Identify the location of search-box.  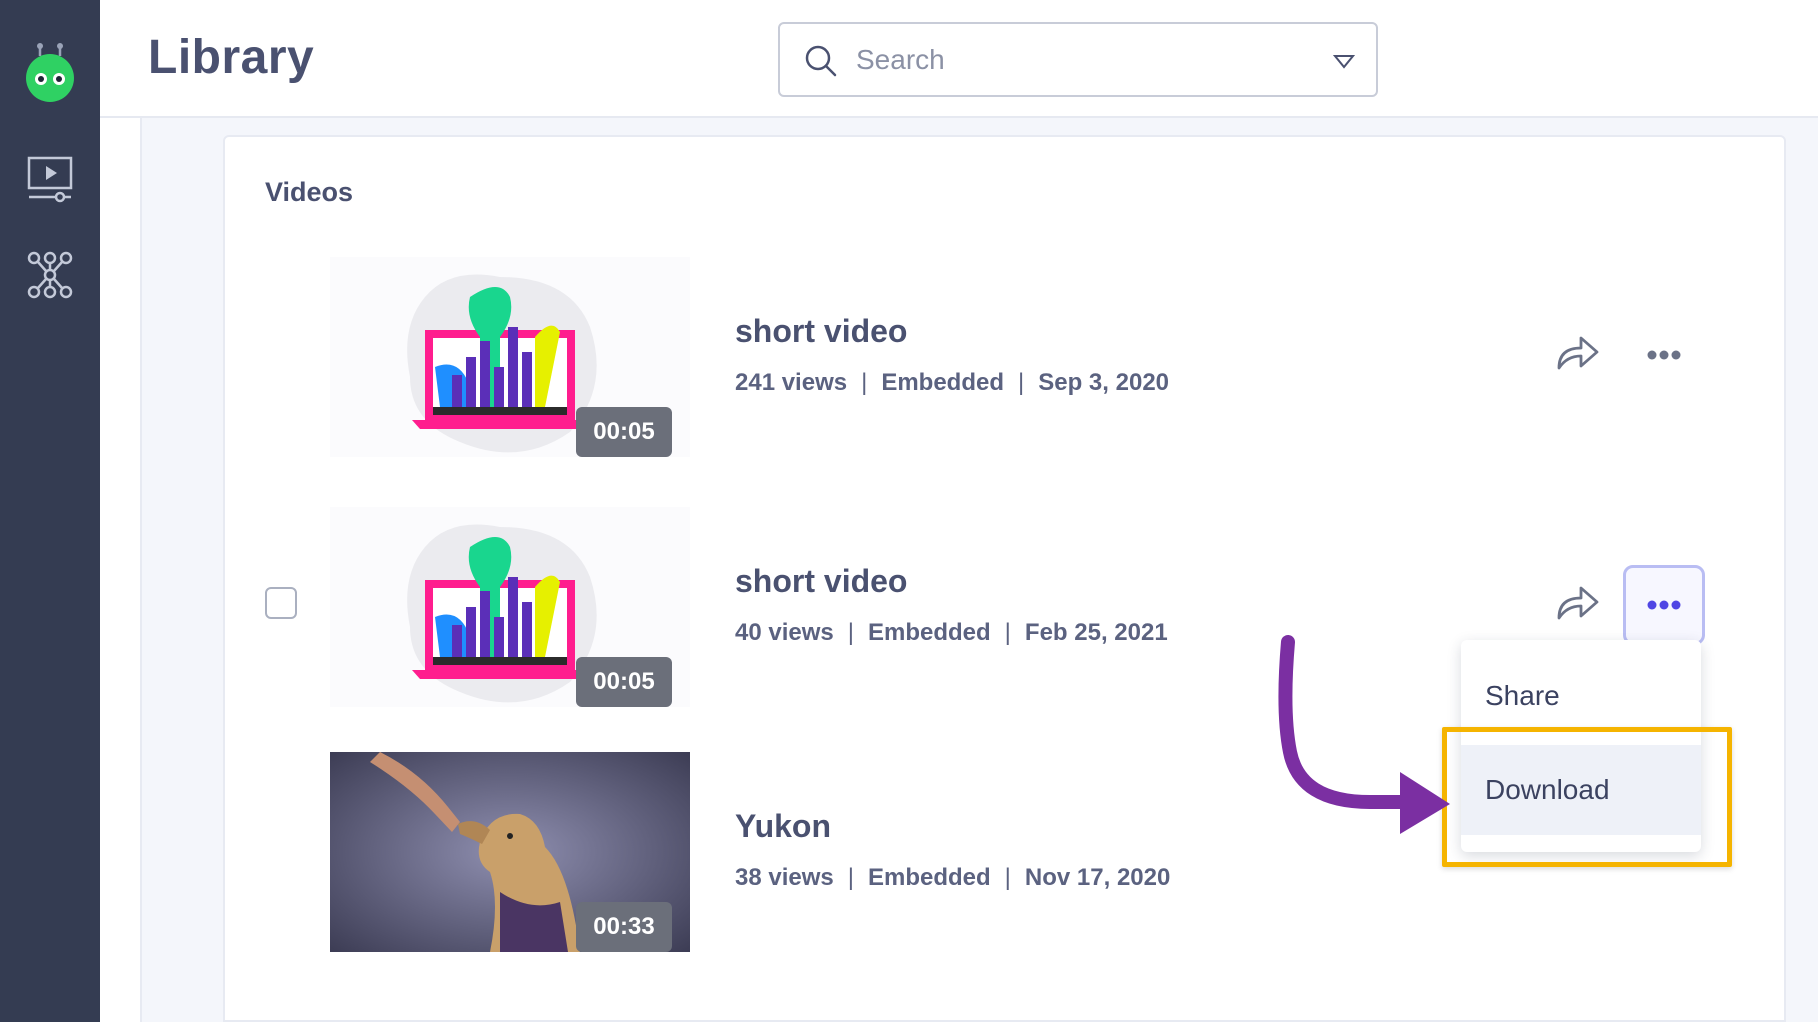
(1078, 59).